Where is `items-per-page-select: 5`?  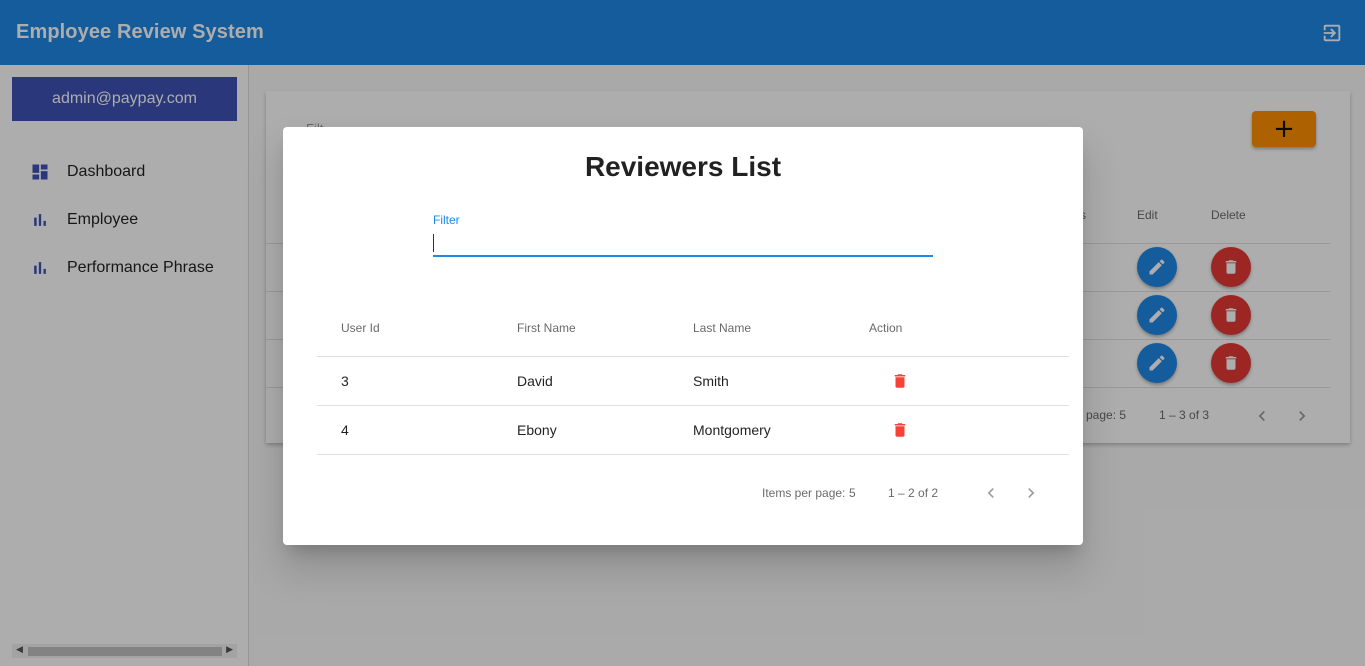
items-per-page-select: 5 is located at coordinates (852, 493).